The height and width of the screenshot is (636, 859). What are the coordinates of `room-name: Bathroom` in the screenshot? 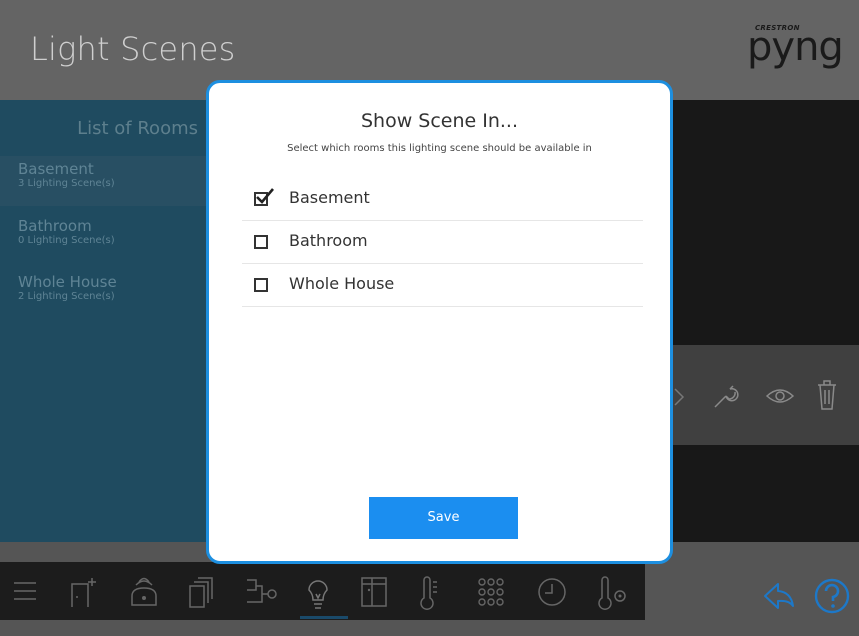 It's located at (55, 226).